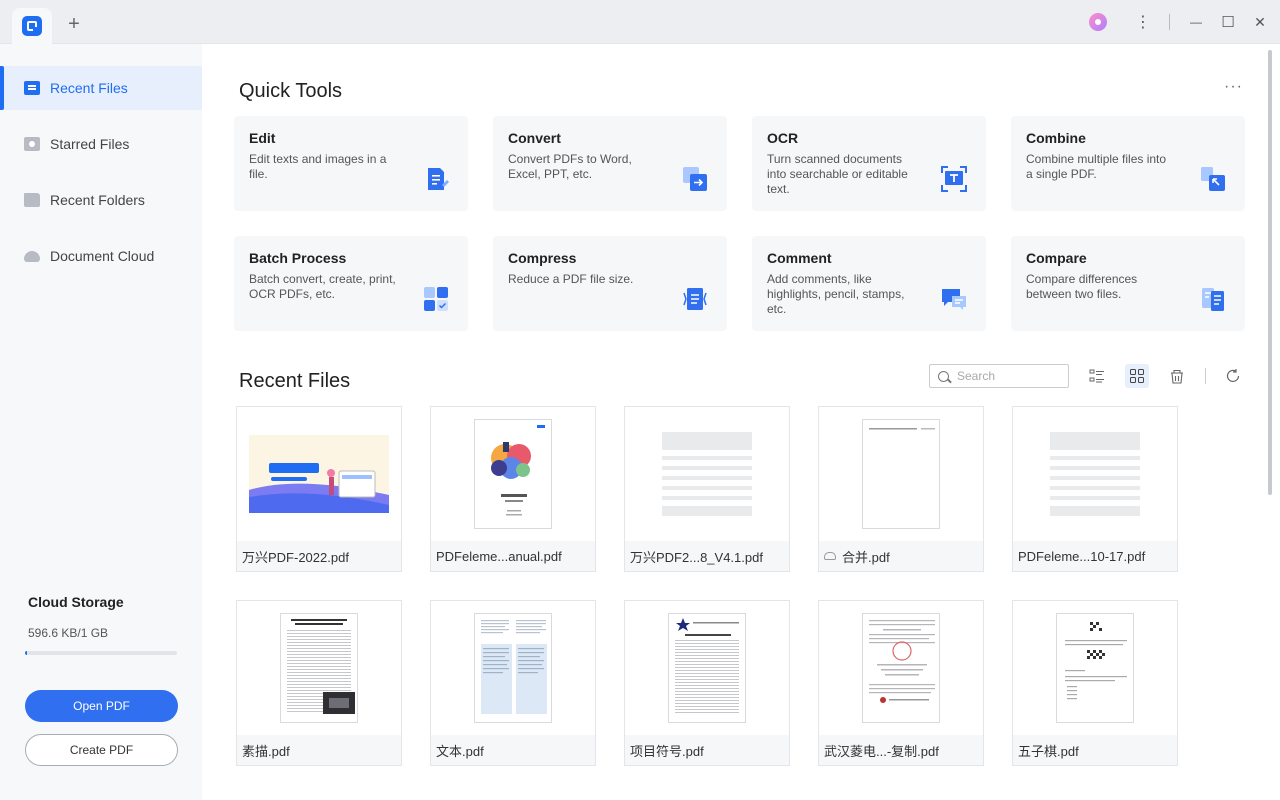 Image resolution: width=1280 pixels, height=800 pixels. I want to click on clear-history-button, so click(1177, 376).